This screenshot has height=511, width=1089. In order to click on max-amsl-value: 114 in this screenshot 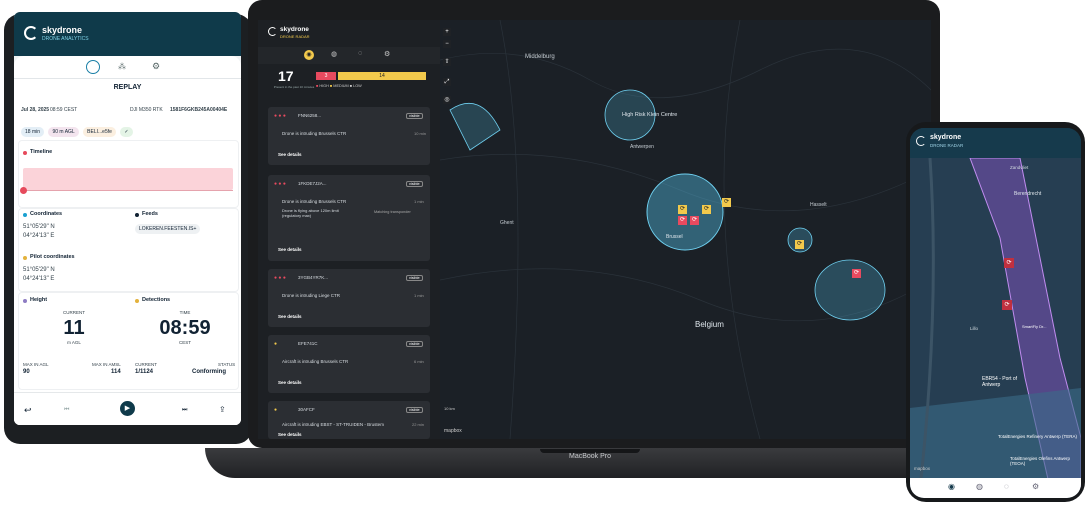, I will do `click(116, 372)`.